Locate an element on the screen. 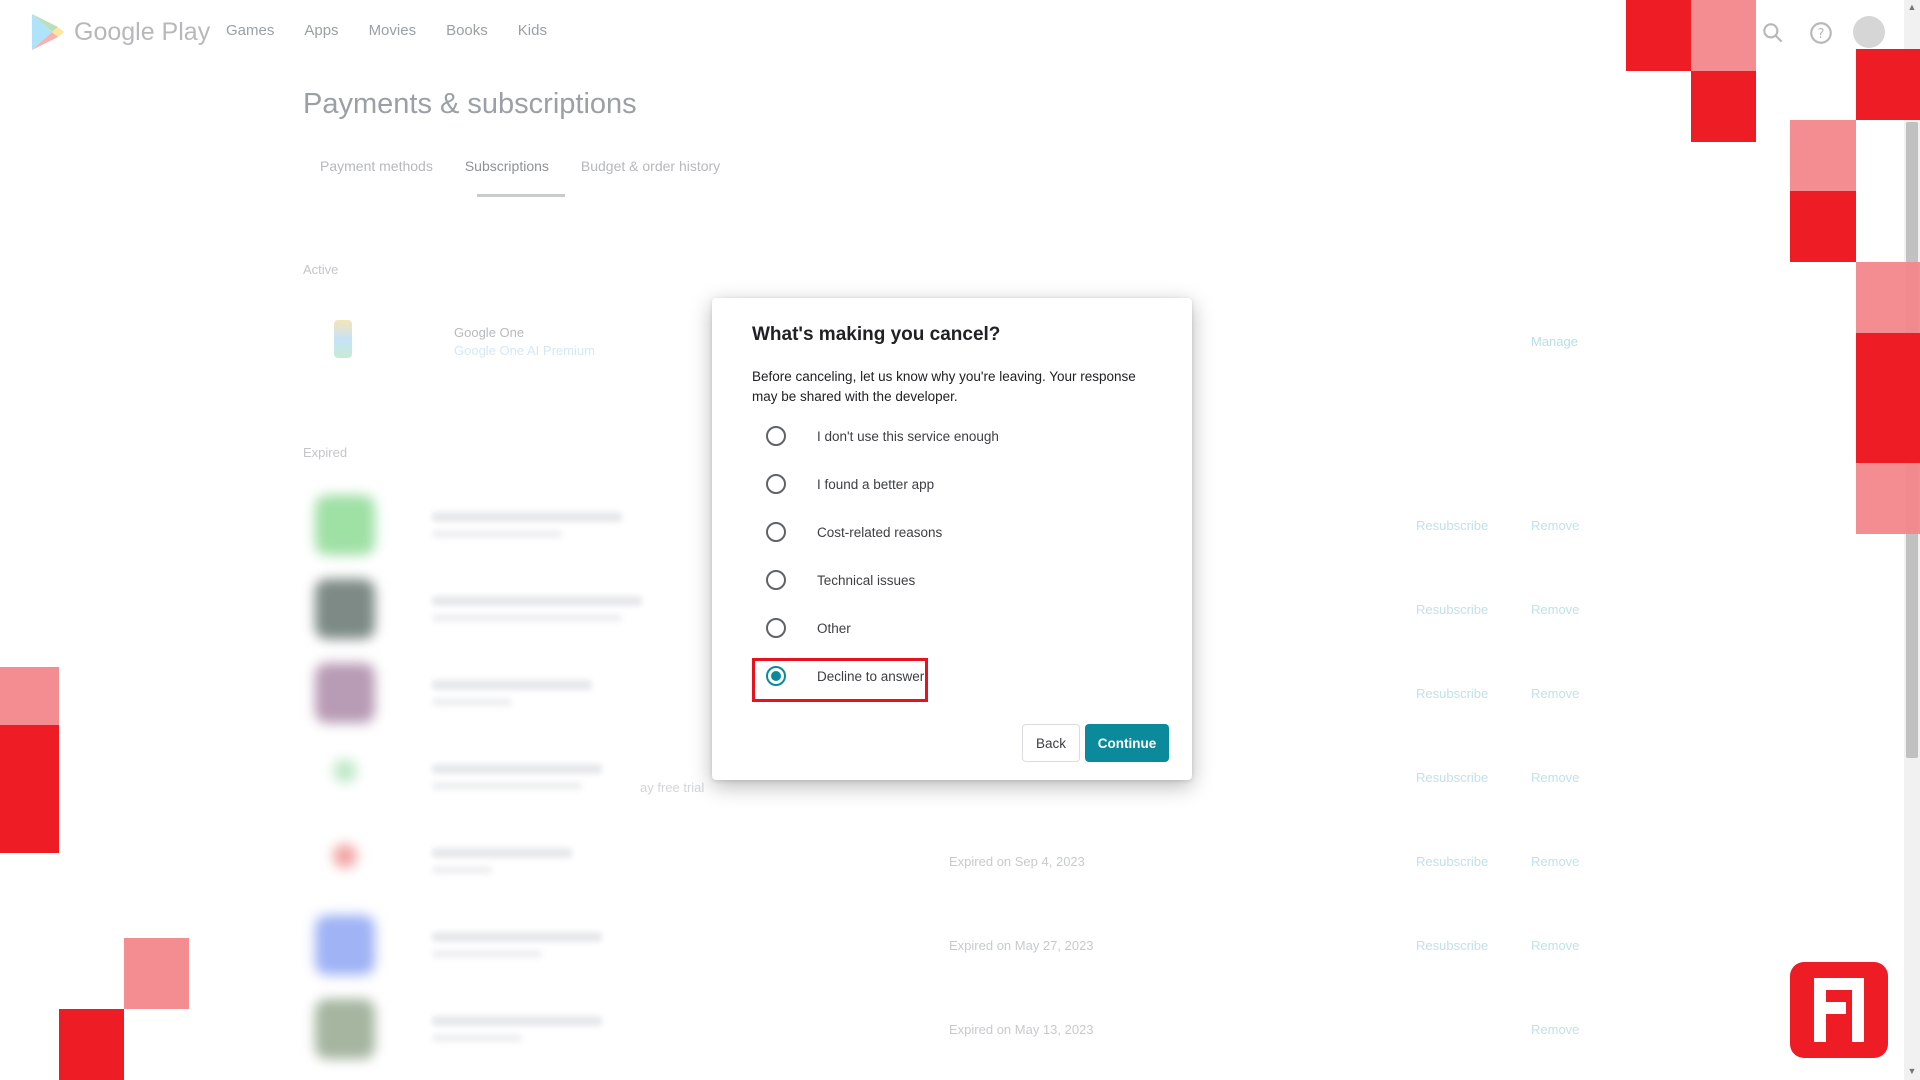 This screenshot has height=1080, width=1920. option-label: I don't use this service enough is located at coordinates (908, 436).